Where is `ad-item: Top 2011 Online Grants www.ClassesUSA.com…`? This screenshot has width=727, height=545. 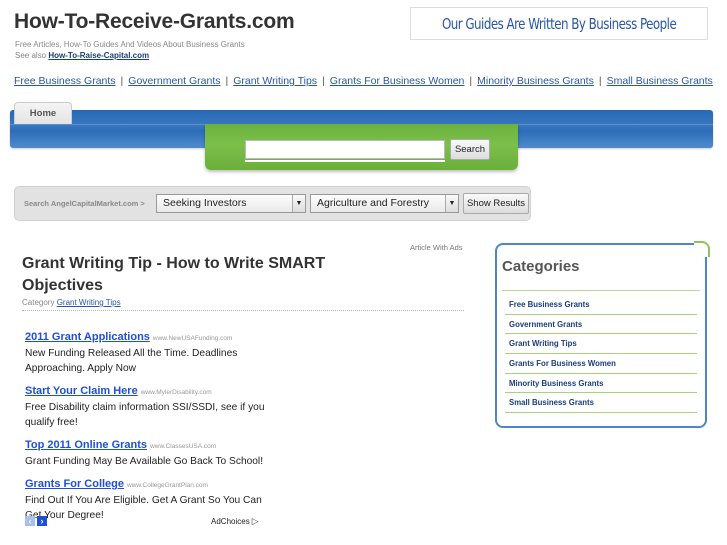 ad-item: Top 2011 Online Grants www.ClassesUSA.com… is located at coordinates (145, 452).